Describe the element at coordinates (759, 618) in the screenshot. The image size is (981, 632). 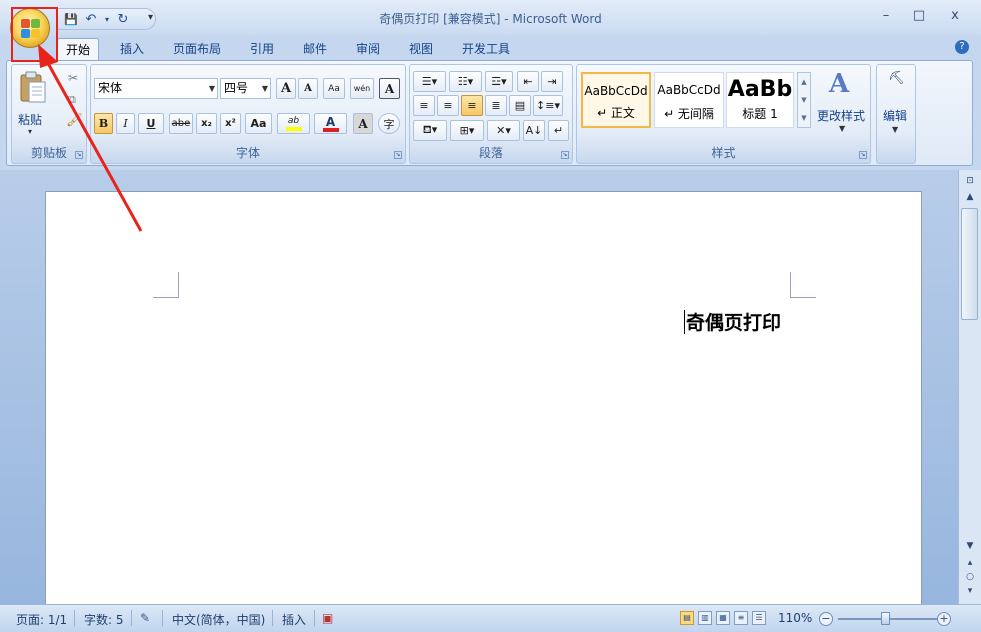
I see `draft-view-icon: ☰` at that location.